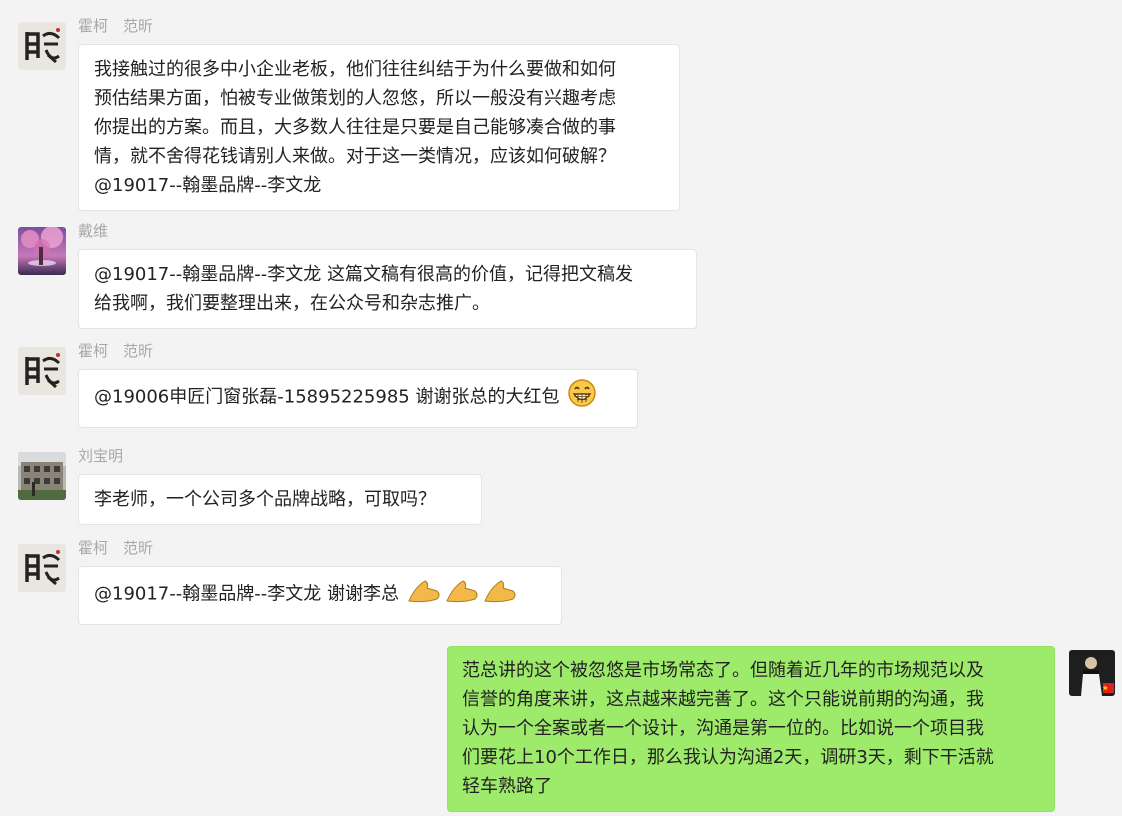 This screenshot has height=816, width=1122. Describe the element at coordinates (582, 397) in the screenshot. I see `grinning-face-icon` at that location.